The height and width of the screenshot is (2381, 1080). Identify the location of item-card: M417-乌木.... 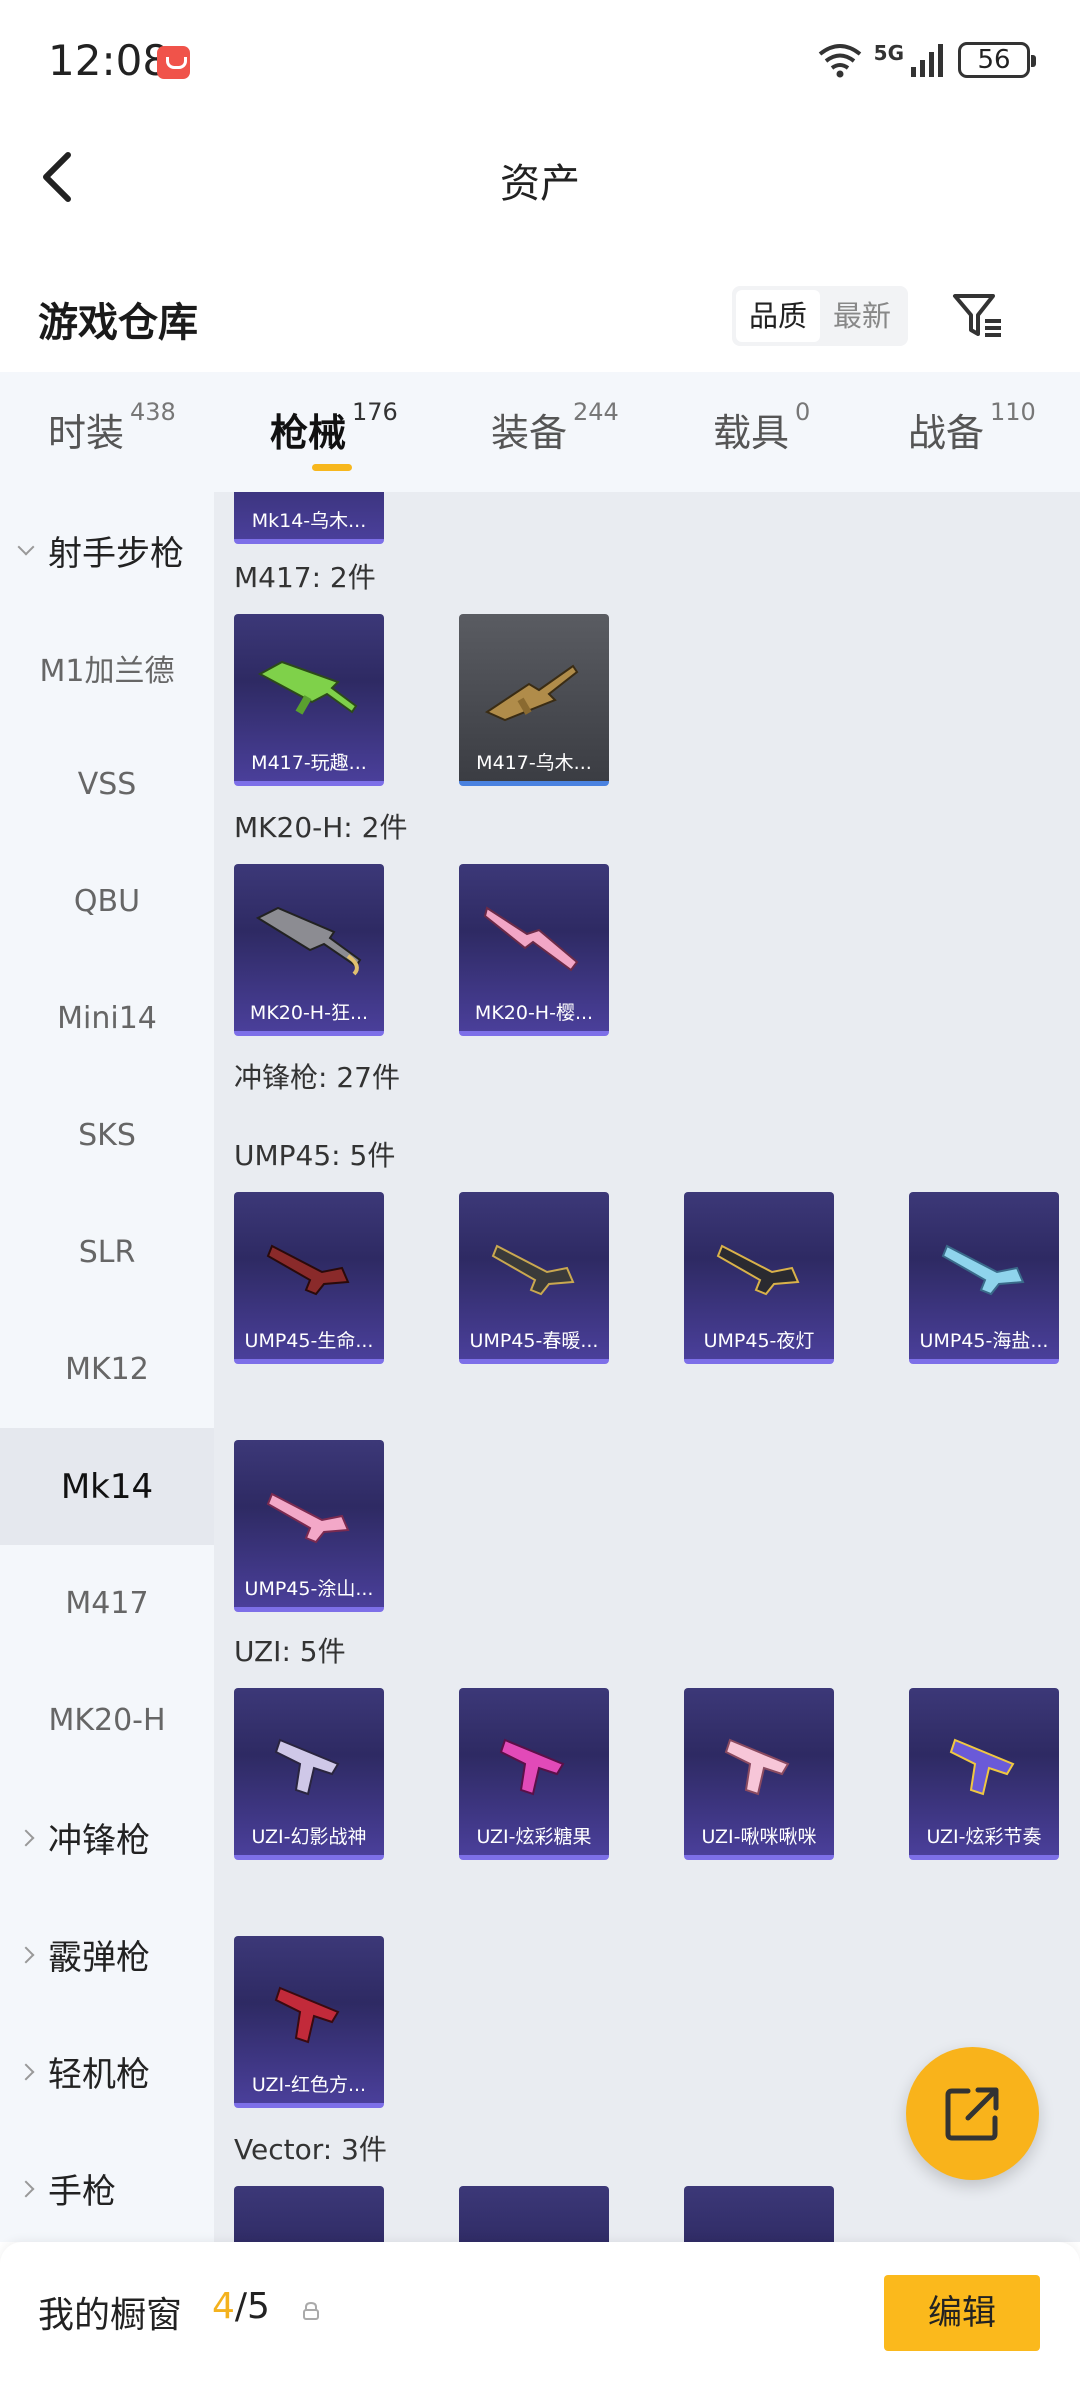
(534, 700).